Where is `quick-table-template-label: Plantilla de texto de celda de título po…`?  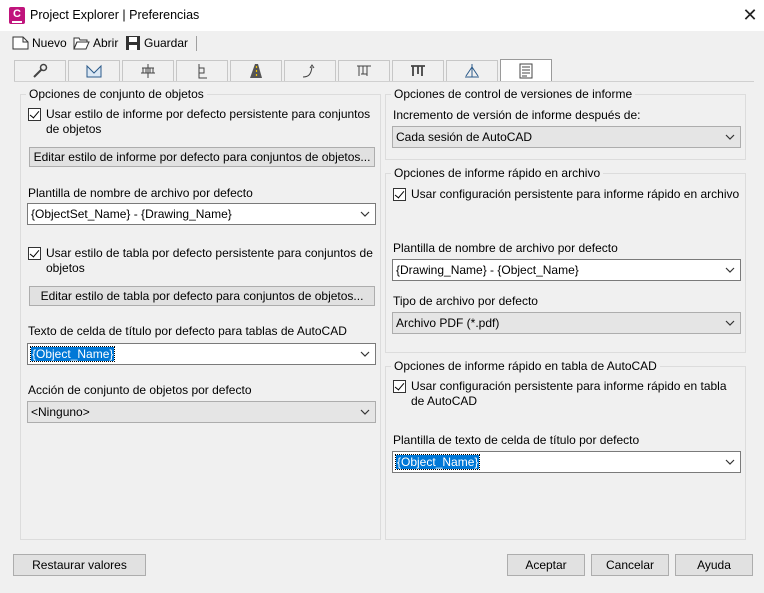 quick-table-template-label: Plantilla de texto de celda de título po… is located at coordinates (516, 440).